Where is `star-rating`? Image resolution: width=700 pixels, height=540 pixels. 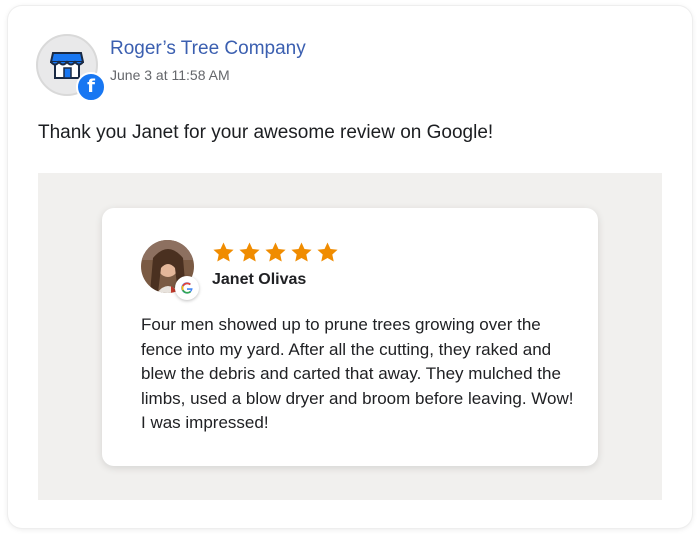 star-rating is located at coordinates (275, 252).